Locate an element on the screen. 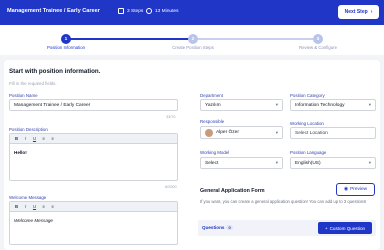 The image size is (384, 250). working-model-value: Select is located at coordinates (212, 163).